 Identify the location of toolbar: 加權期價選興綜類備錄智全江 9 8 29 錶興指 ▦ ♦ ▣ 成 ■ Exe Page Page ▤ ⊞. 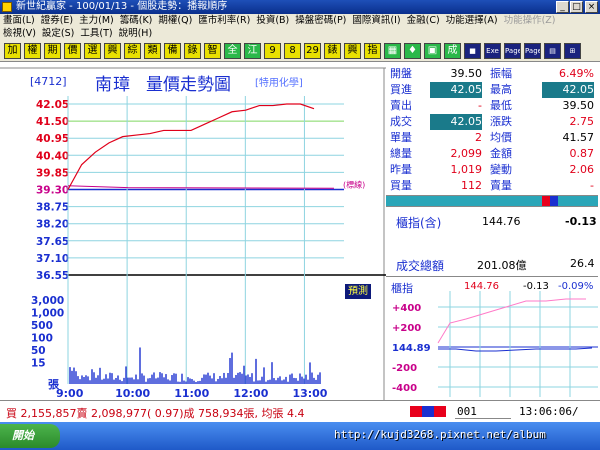
(300, 51).